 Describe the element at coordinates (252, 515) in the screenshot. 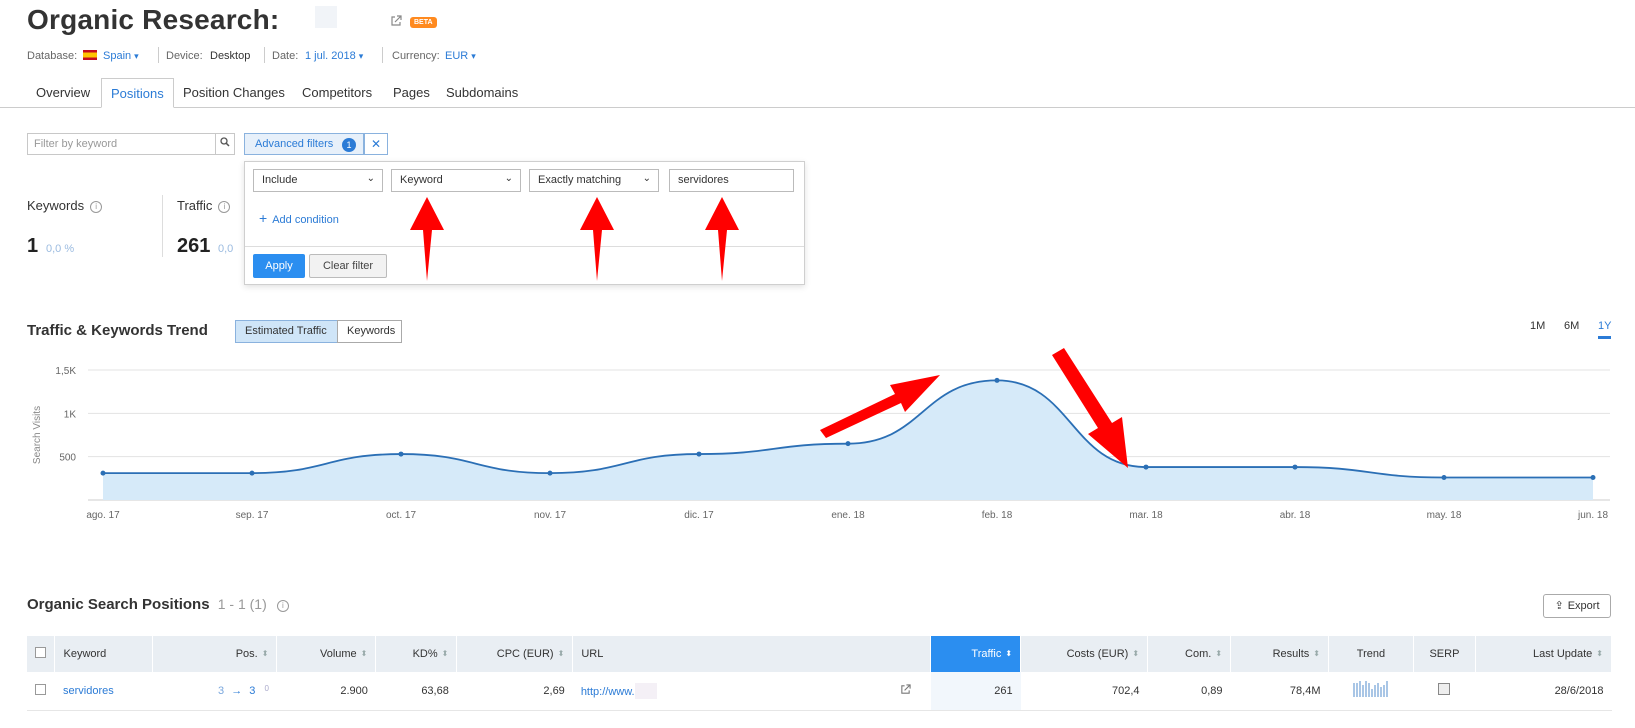

I see `x-tick-label: sep. 17` at that location.